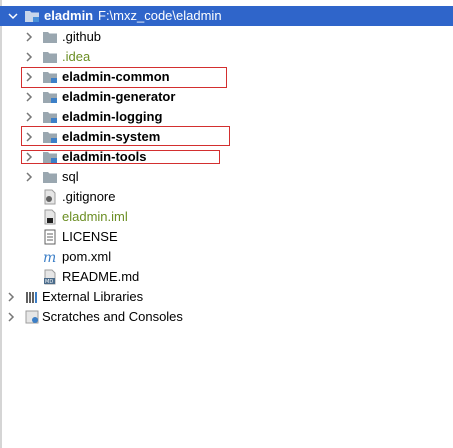 This screenshot has height=448, width=453. What do you see at coordinates (50, 197) in the screenshot?
I see `gitignore-file-icon` at bounding box center [50, 197].